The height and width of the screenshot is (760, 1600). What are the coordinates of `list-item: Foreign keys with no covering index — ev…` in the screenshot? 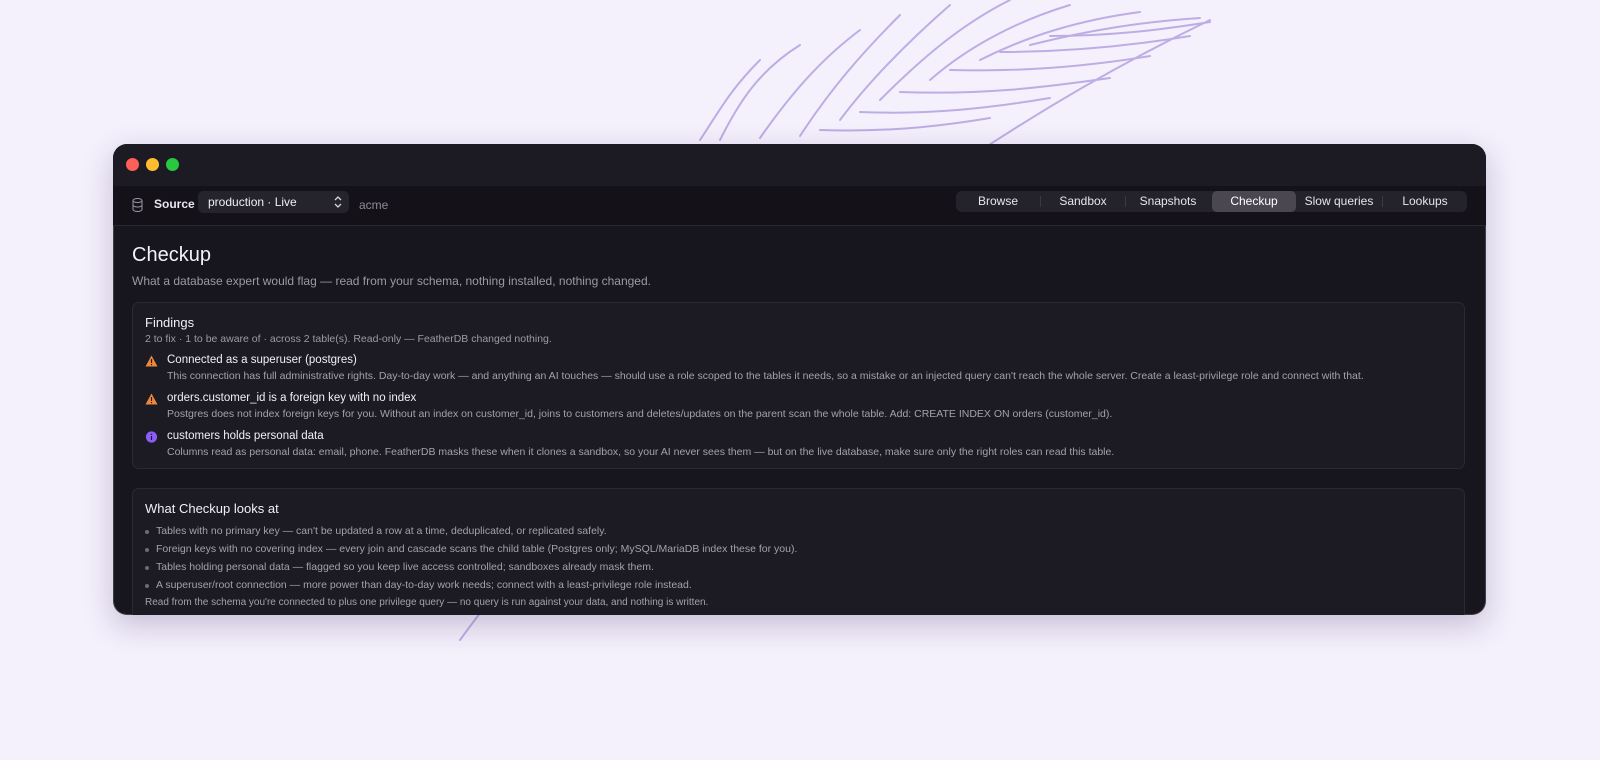 It's located at (471, 552).